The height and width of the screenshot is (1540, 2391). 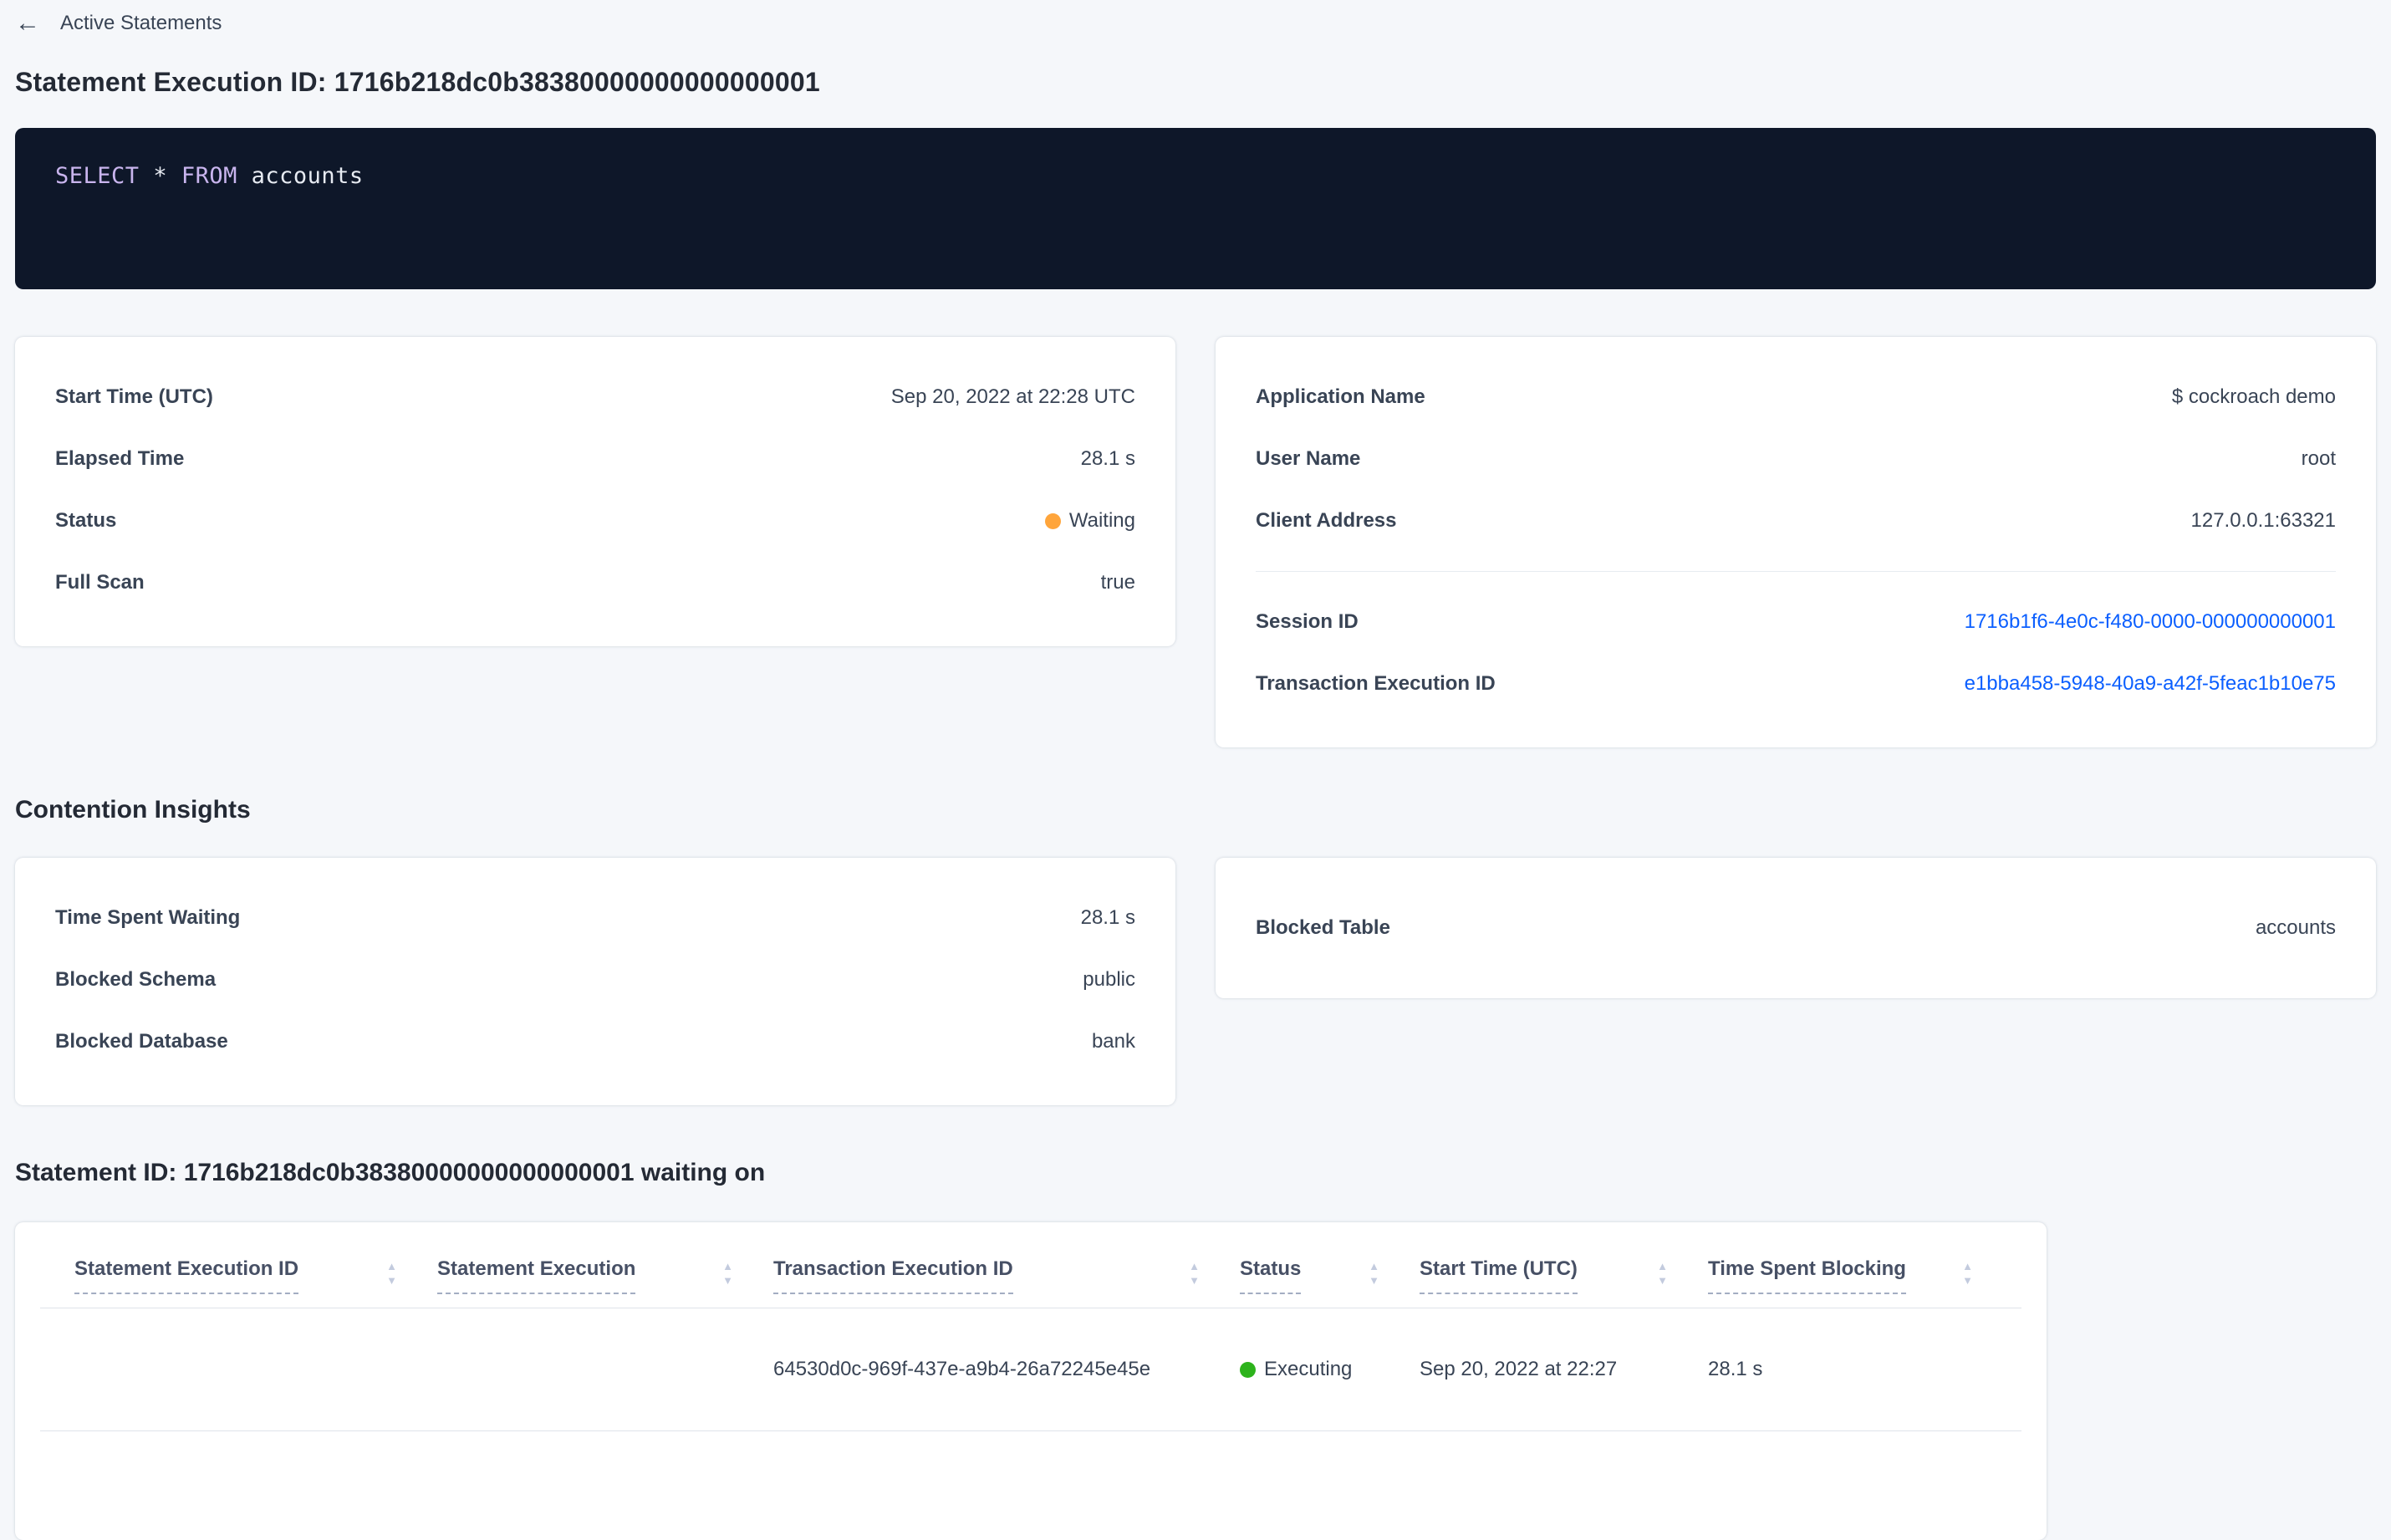 What do you see at coordinates (1271, 1275) in the screenshot?
I see `column-header-label: Status` at bounding box center [1271, 1275].